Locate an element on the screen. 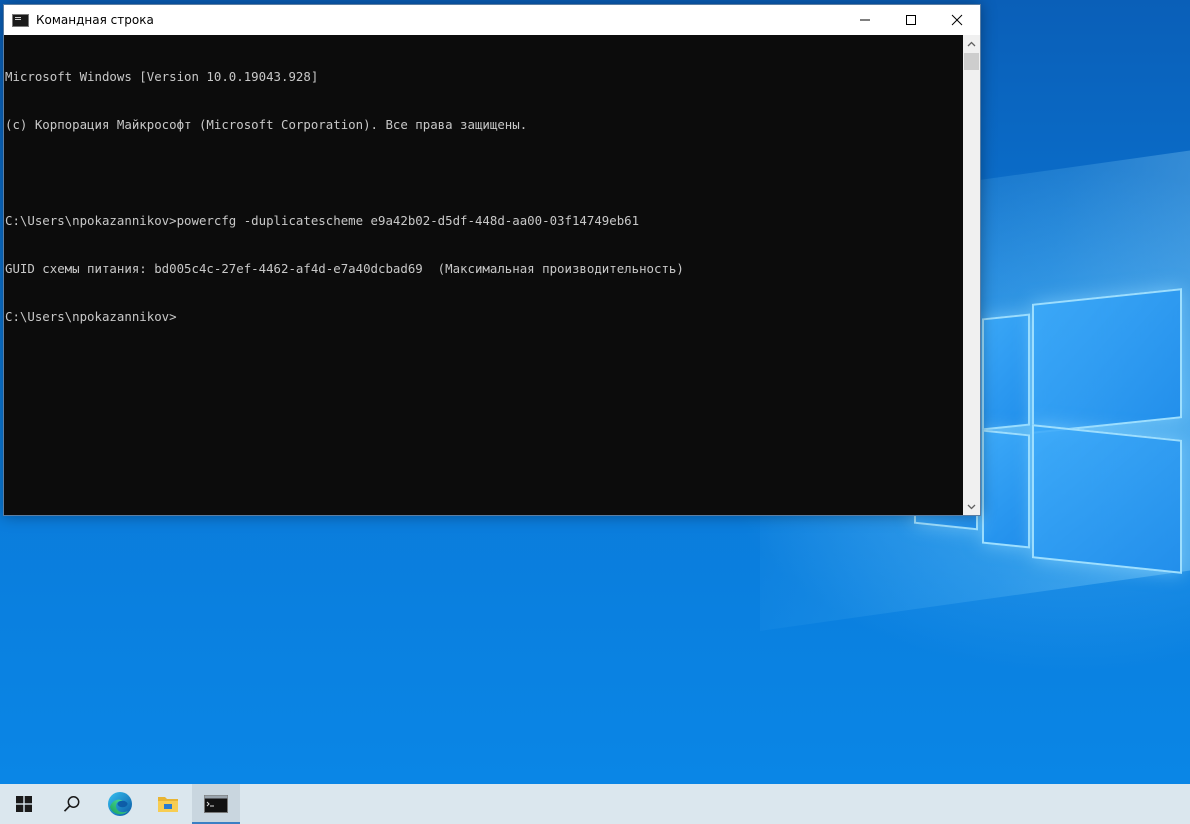 The width and height of the screenshot is (1190, 824). window-title: Командная строка is located at coordinates (95, 20).